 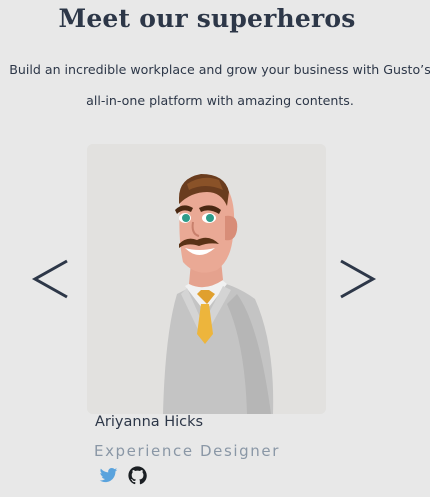 I want to click on chevron-right-icon, so click(x=358, y=279).